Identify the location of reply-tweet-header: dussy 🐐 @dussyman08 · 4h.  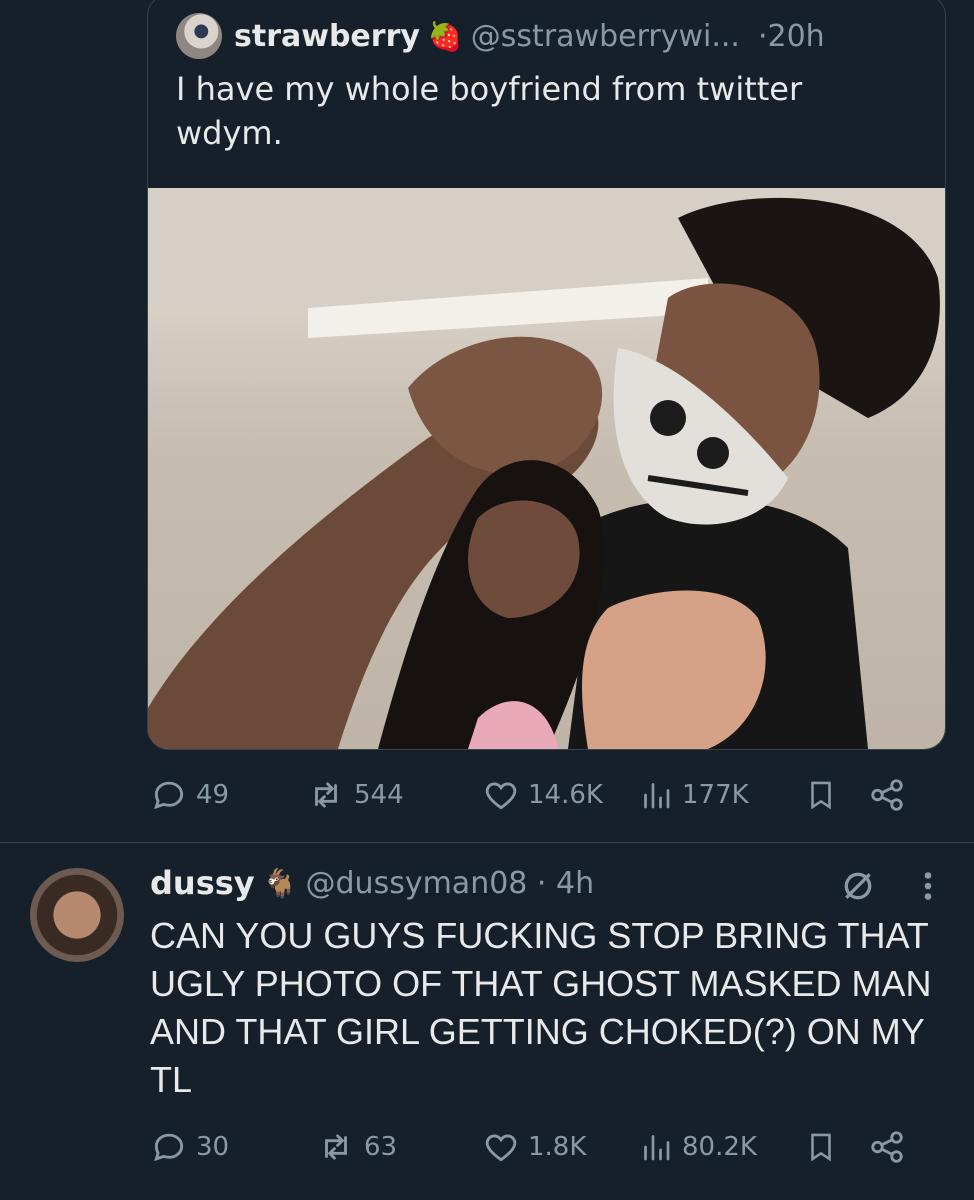
(372, 883).